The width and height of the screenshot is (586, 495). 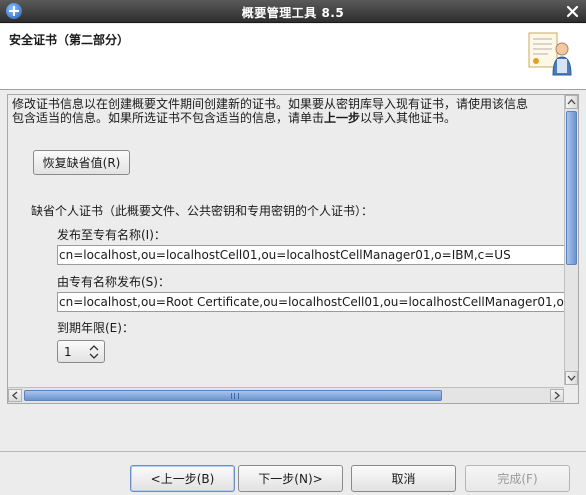 I want to click on next-button: 下一步(N)>, so click(x=290, y=478).